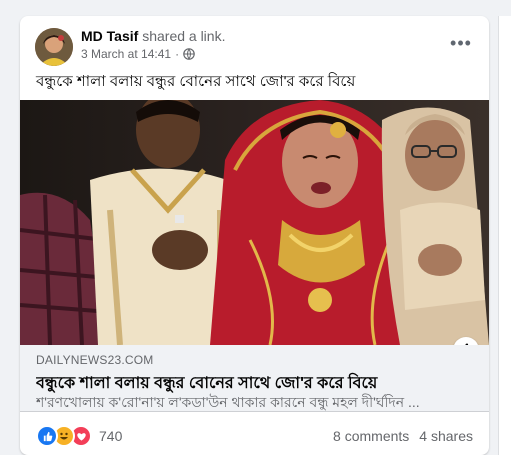  What do you see at coordinates (95, 360) in the screenshot?
I see `link-domain: DAILYNEWS23.COM` at bounding box center [95, 360].